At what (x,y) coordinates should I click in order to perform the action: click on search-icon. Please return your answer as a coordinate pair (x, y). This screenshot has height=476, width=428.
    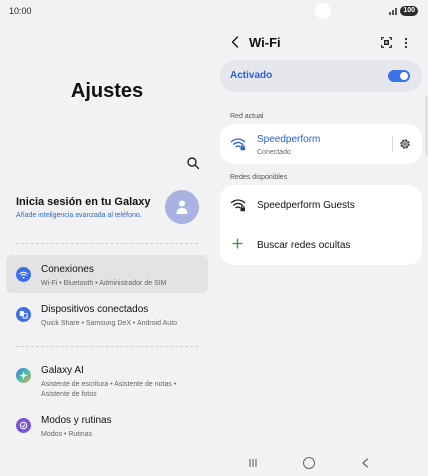
    Looking at the image, I should click on (193, 163).